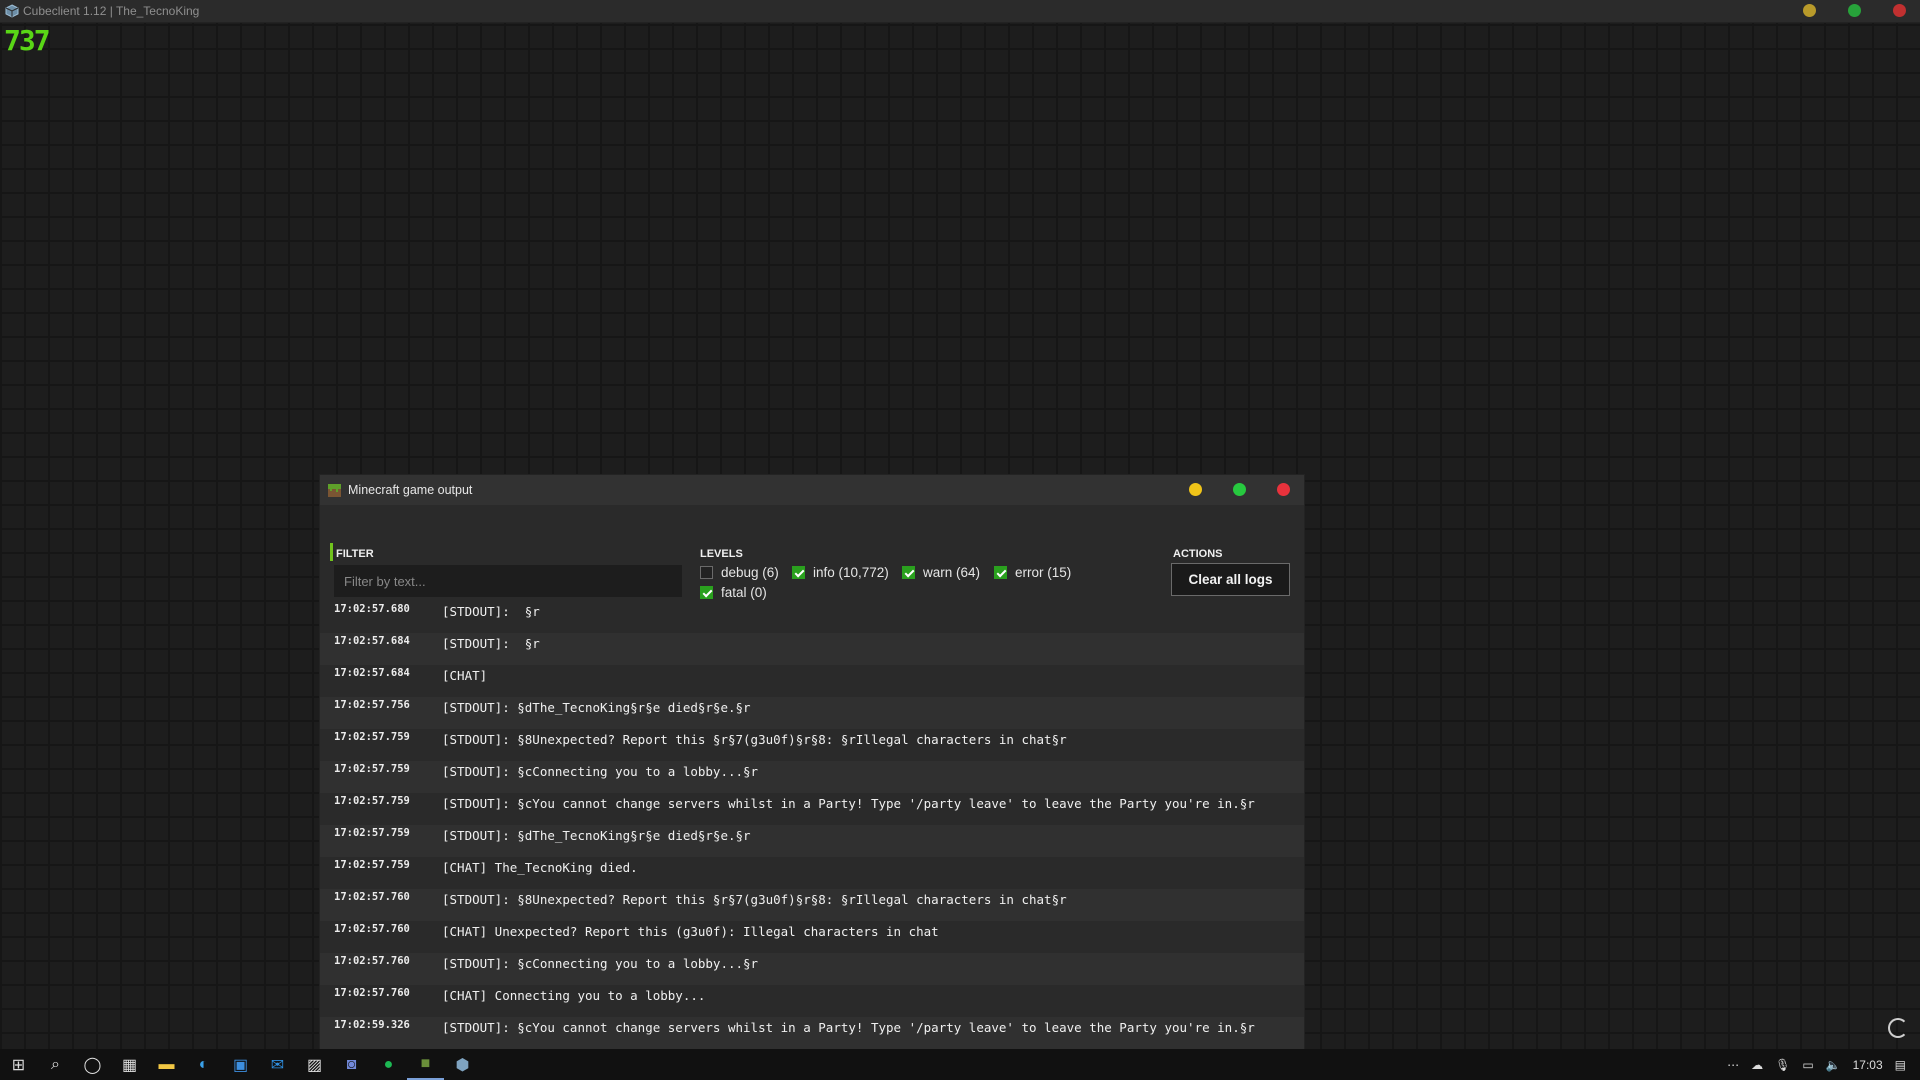 The image size is (1920, 1080). What do you see at coordinates (410, 490) in the screenshot?
I see `log-window-title: Minecraft game output` at bounding box center [410, 490].